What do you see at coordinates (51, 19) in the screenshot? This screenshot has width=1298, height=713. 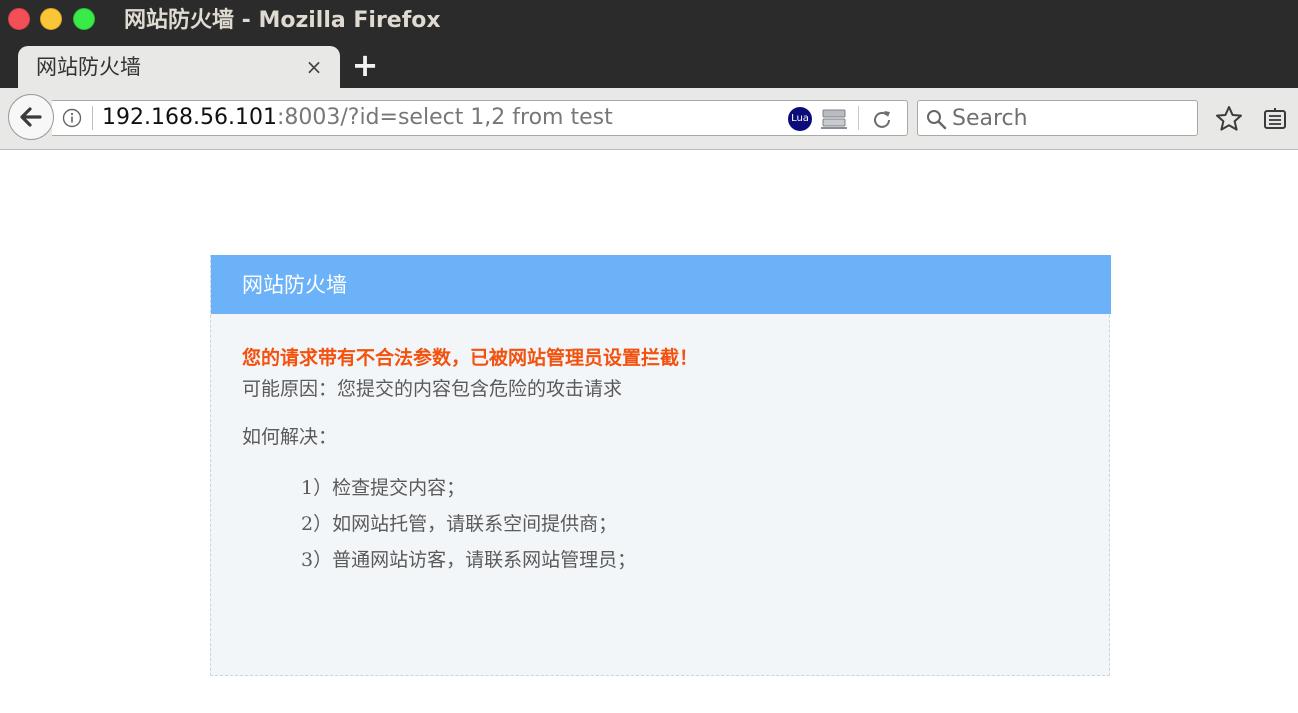 I see `window-minimize-button` at bounding box center [51, 19].